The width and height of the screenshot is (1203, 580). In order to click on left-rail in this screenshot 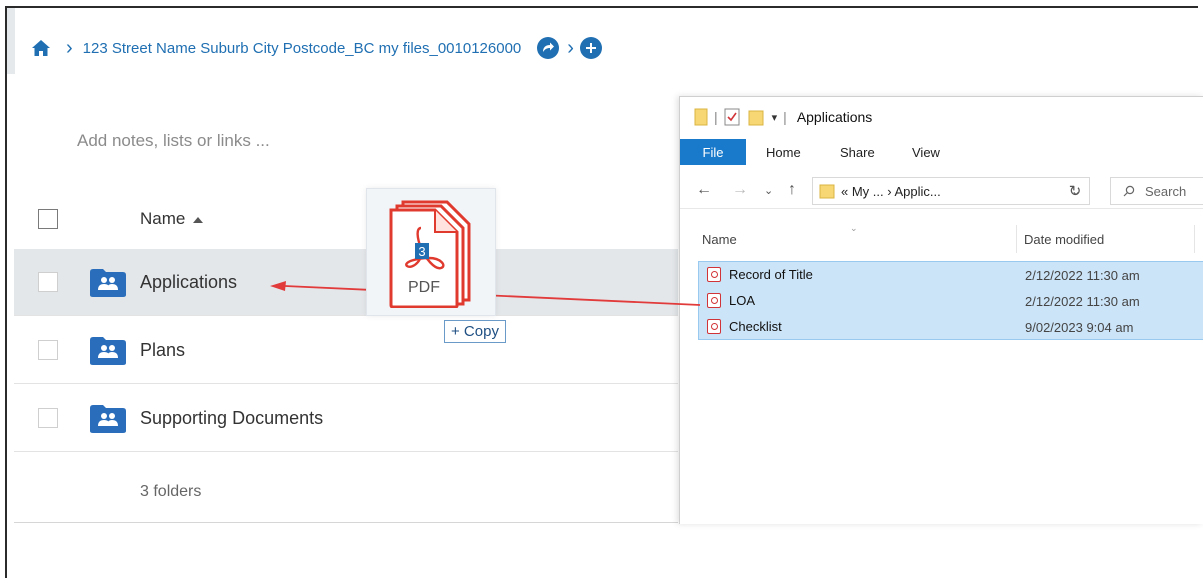, I will do `click(11, 41)`.